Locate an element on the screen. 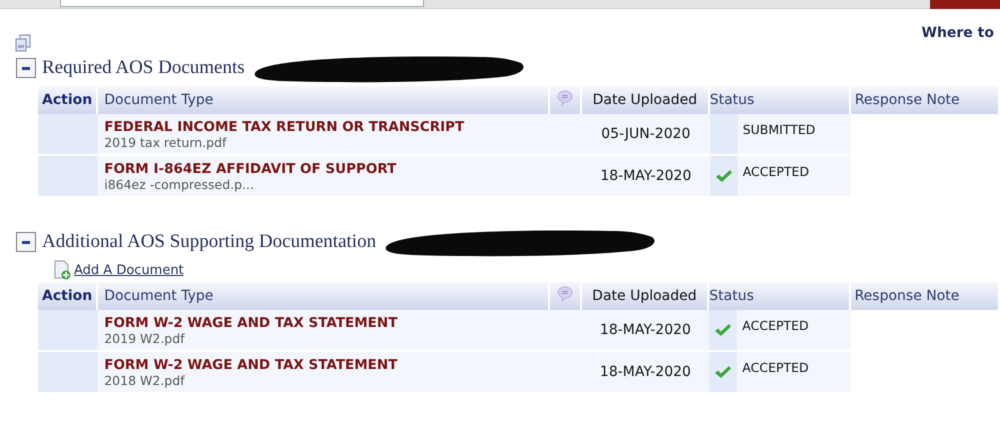  search-field is located at coordinates (242, 3).